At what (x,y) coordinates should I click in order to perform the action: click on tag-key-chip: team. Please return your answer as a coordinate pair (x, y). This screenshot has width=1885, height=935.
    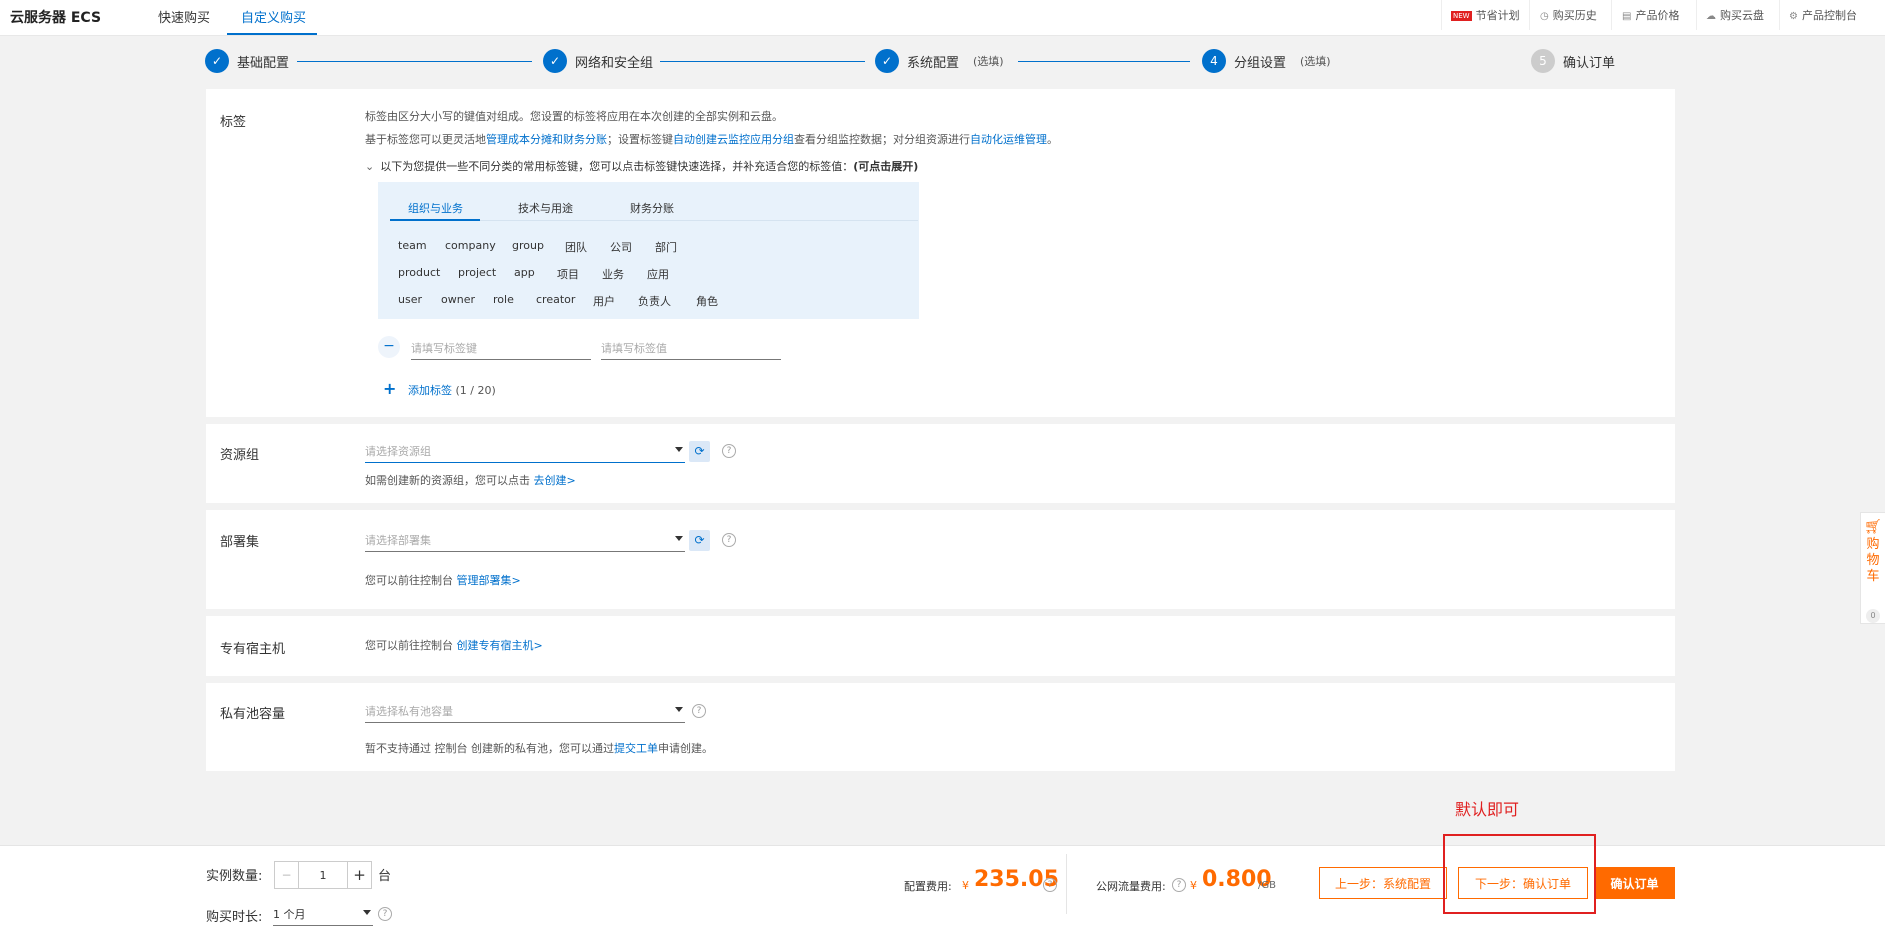
    Looking at the image, I should click on (412, 245).